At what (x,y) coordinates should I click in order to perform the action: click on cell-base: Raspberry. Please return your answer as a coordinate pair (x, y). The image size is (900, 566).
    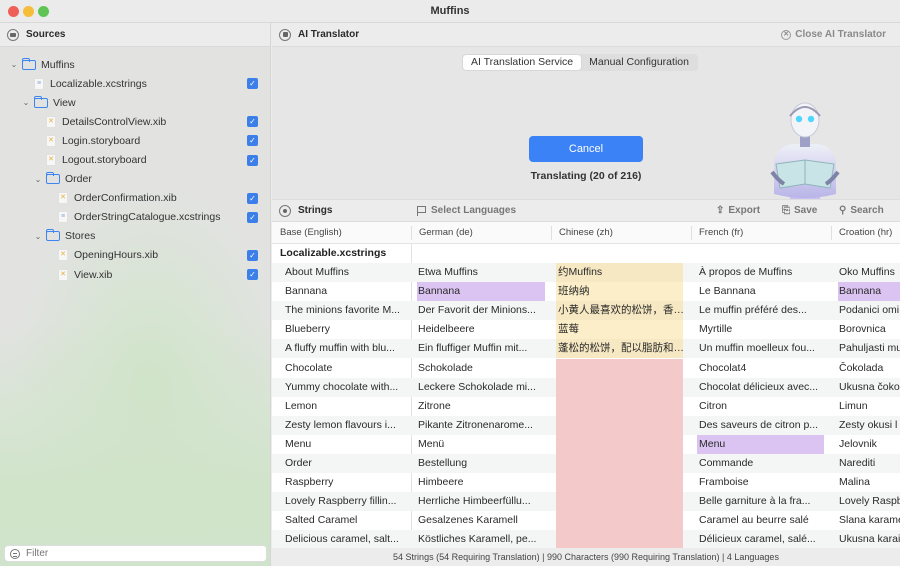
    Looking at the image, I should click on (341, 482).